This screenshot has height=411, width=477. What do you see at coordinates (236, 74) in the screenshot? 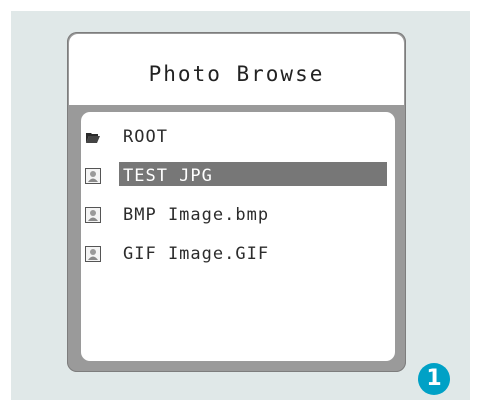
I see `screen-title: Photo Browse` at bounding box center [236, 74].